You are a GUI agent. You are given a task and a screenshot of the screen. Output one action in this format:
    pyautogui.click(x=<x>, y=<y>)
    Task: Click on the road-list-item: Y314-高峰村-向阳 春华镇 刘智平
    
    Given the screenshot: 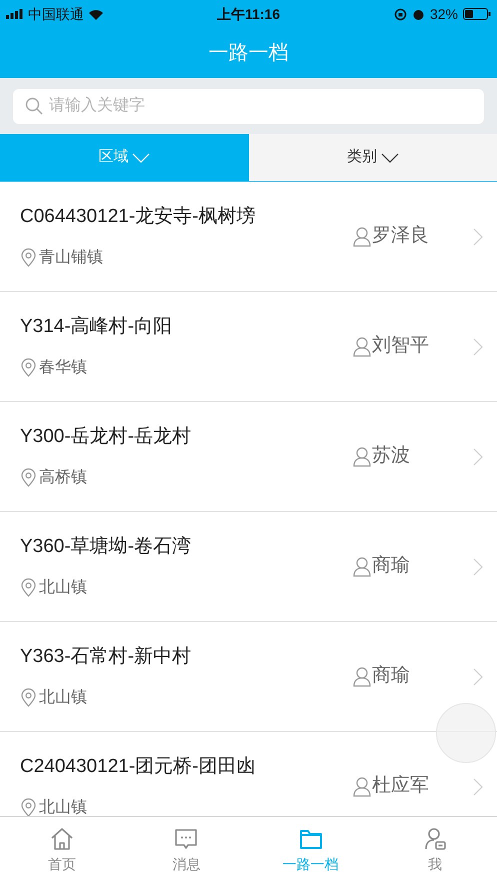 What is the action you would take?
    pyautogui.click(x=248, y=347)
    